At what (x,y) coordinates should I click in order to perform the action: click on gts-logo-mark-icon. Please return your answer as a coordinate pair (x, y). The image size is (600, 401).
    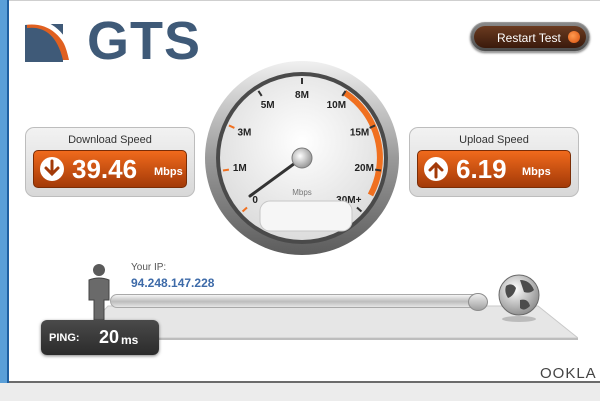
    Looking at the image, I should click on (50, 40).